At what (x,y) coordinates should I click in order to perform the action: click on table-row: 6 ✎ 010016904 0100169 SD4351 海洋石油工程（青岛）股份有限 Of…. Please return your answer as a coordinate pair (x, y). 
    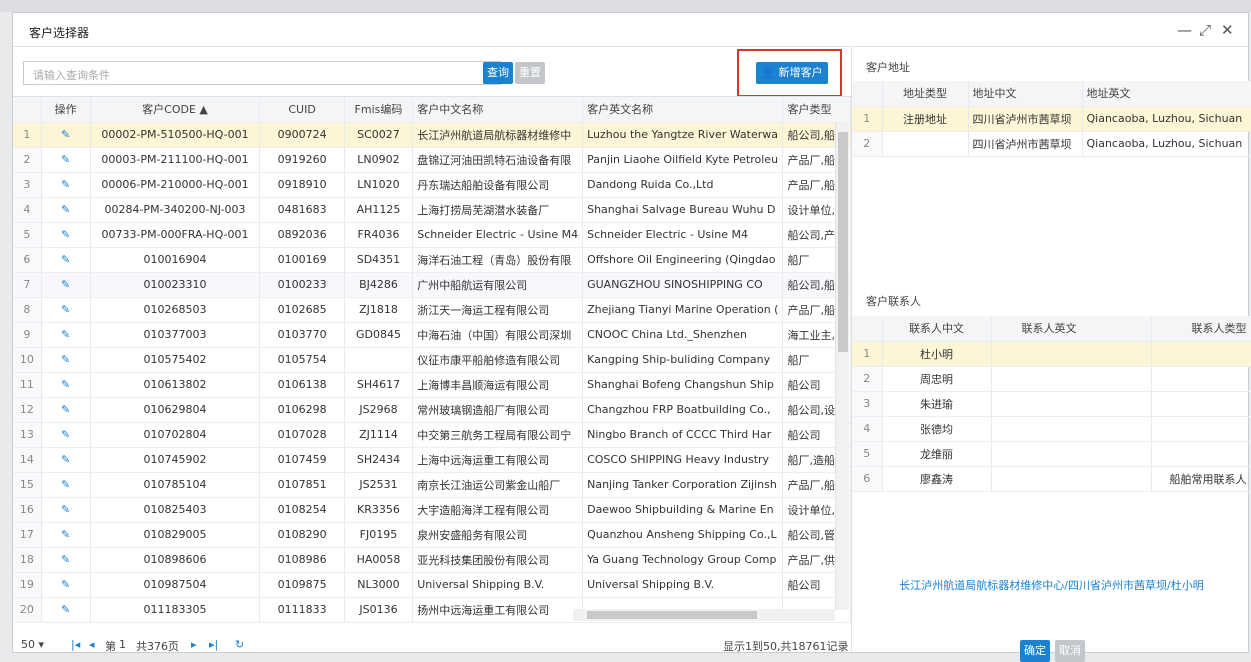
    Looking at the image, I should click on (432, 260).